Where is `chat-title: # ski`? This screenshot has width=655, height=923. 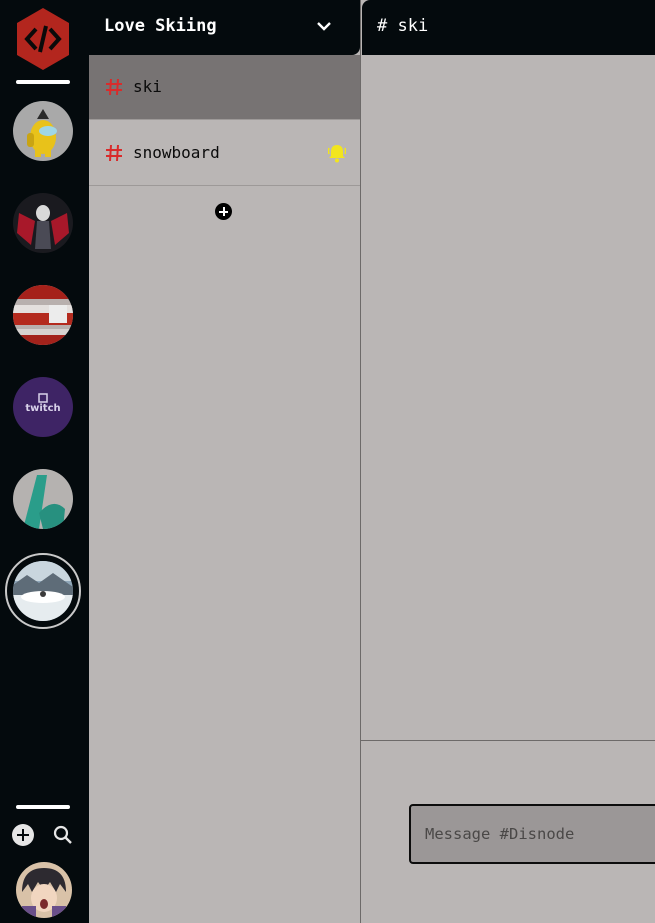 chat-title: # ski is located at coordinates (403, 26).